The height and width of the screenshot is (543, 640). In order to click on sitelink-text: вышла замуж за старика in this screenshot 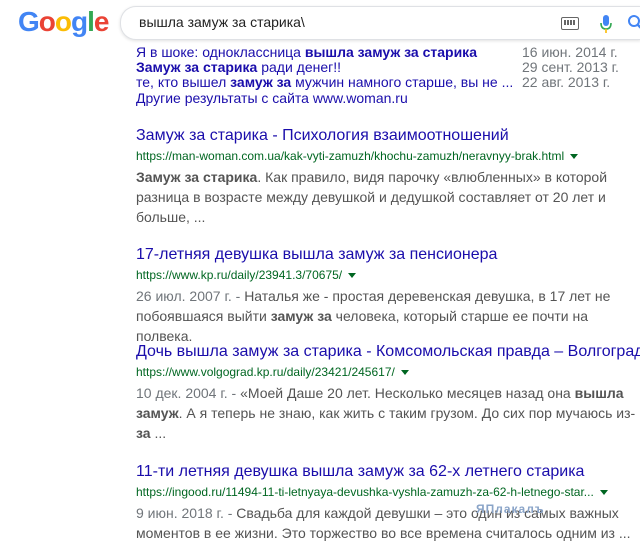, I will do `click(390, 52)`.